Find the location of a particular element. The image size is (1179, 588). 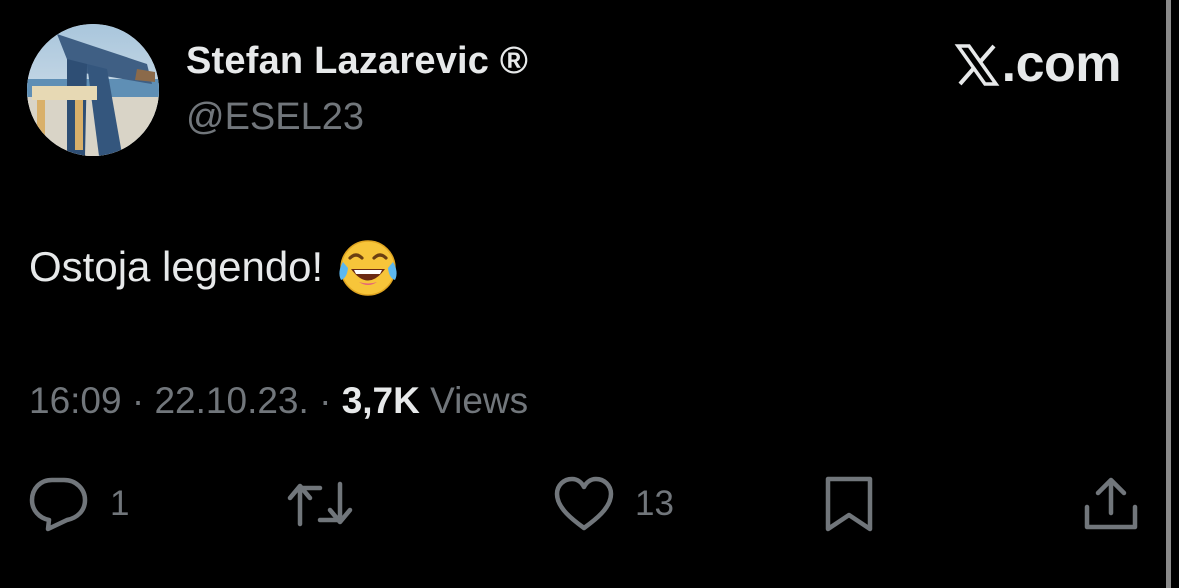

retweet-icon is located at coordinates (320, 504).